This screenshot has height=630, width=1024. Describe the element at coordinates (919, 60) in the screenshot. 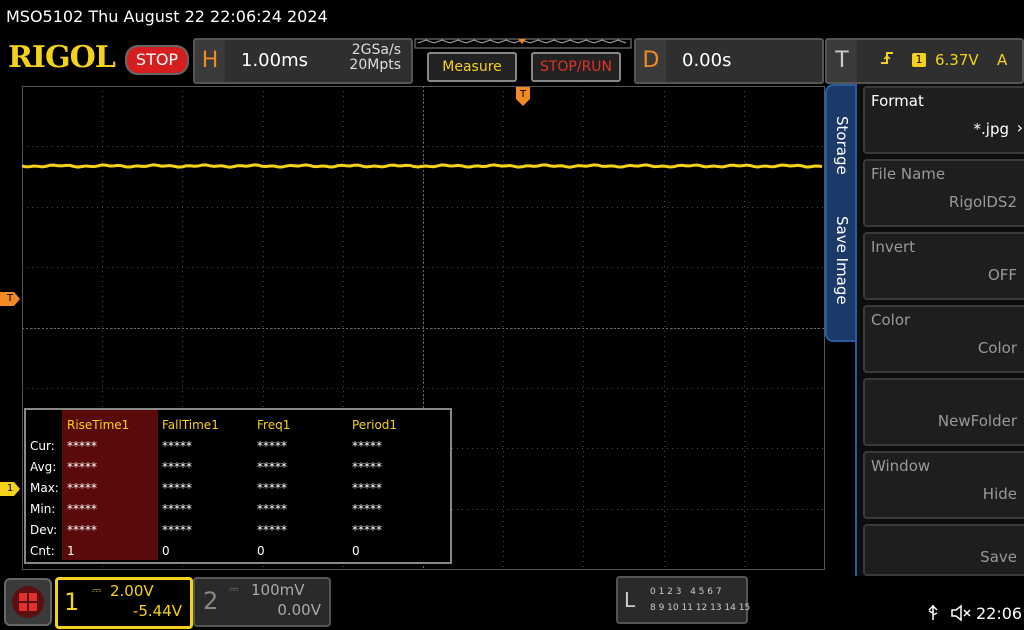

I see `trigger-source-badge: 1` at that location.